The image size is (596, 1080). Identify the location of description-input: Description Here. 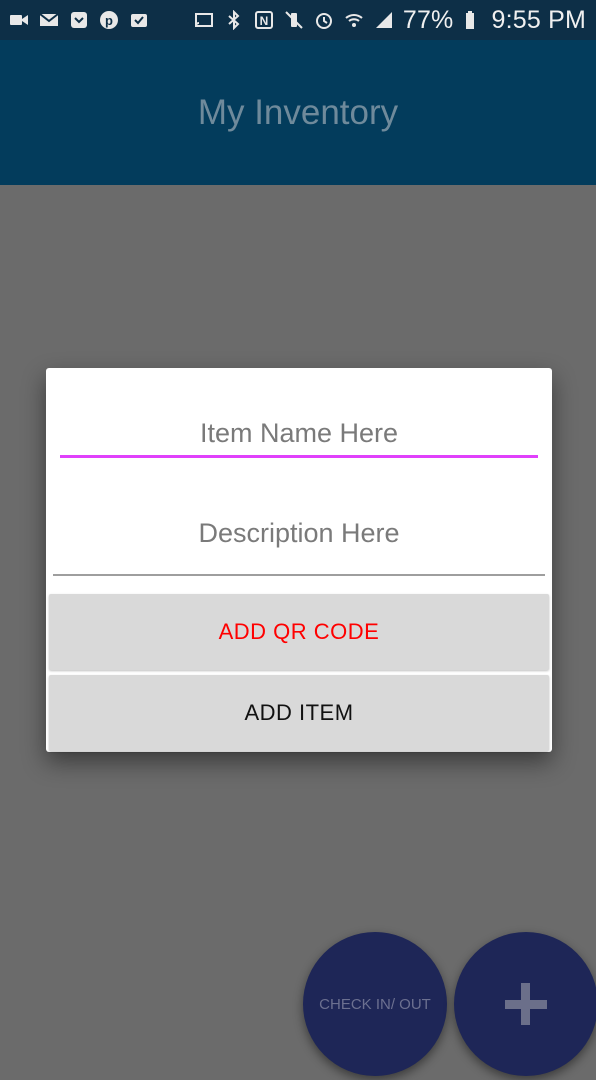
(299, 533).